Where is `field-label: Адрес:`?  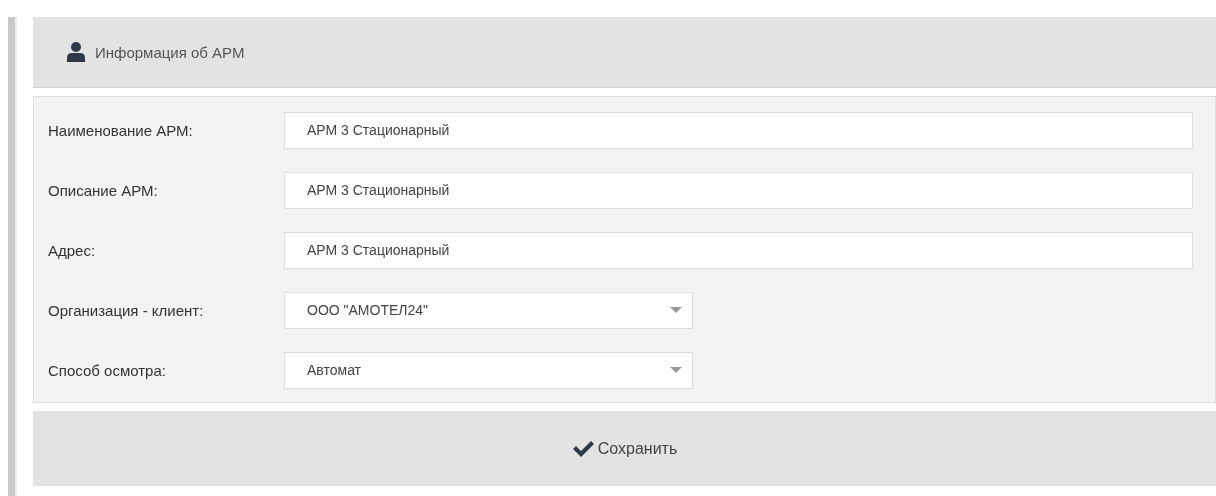 field-label: Адрес: is located at coordinates (72, 250).